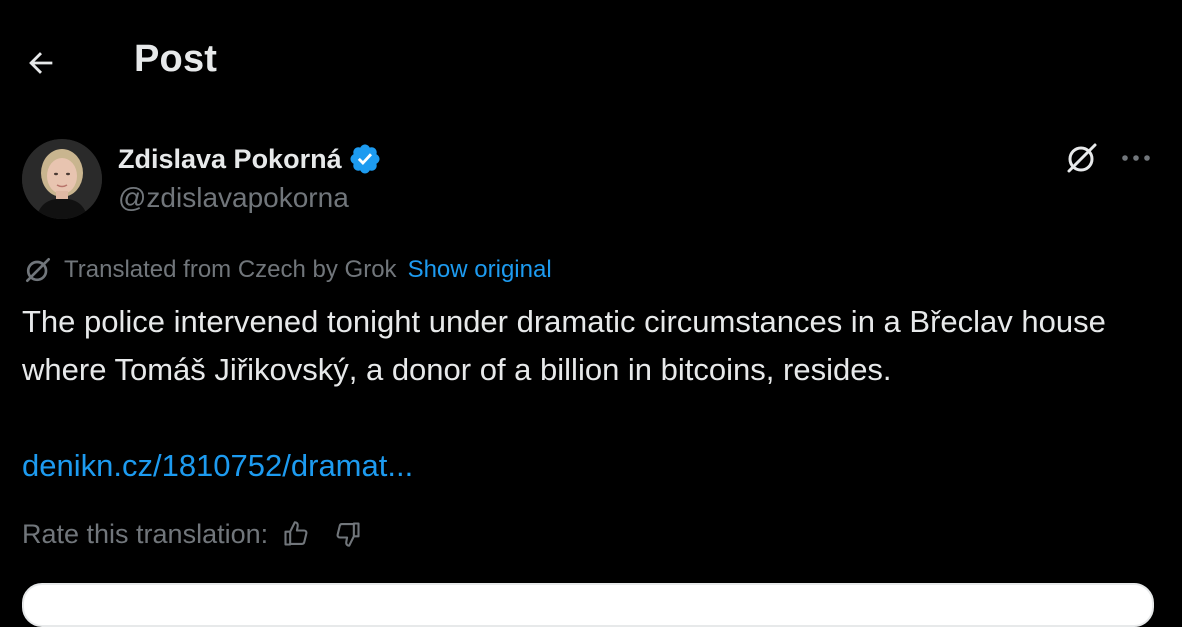 The width and height of the screenshot is (1182, 627). I want to click on author-display-name: Zdislava Pokorná, so click(230, 158).